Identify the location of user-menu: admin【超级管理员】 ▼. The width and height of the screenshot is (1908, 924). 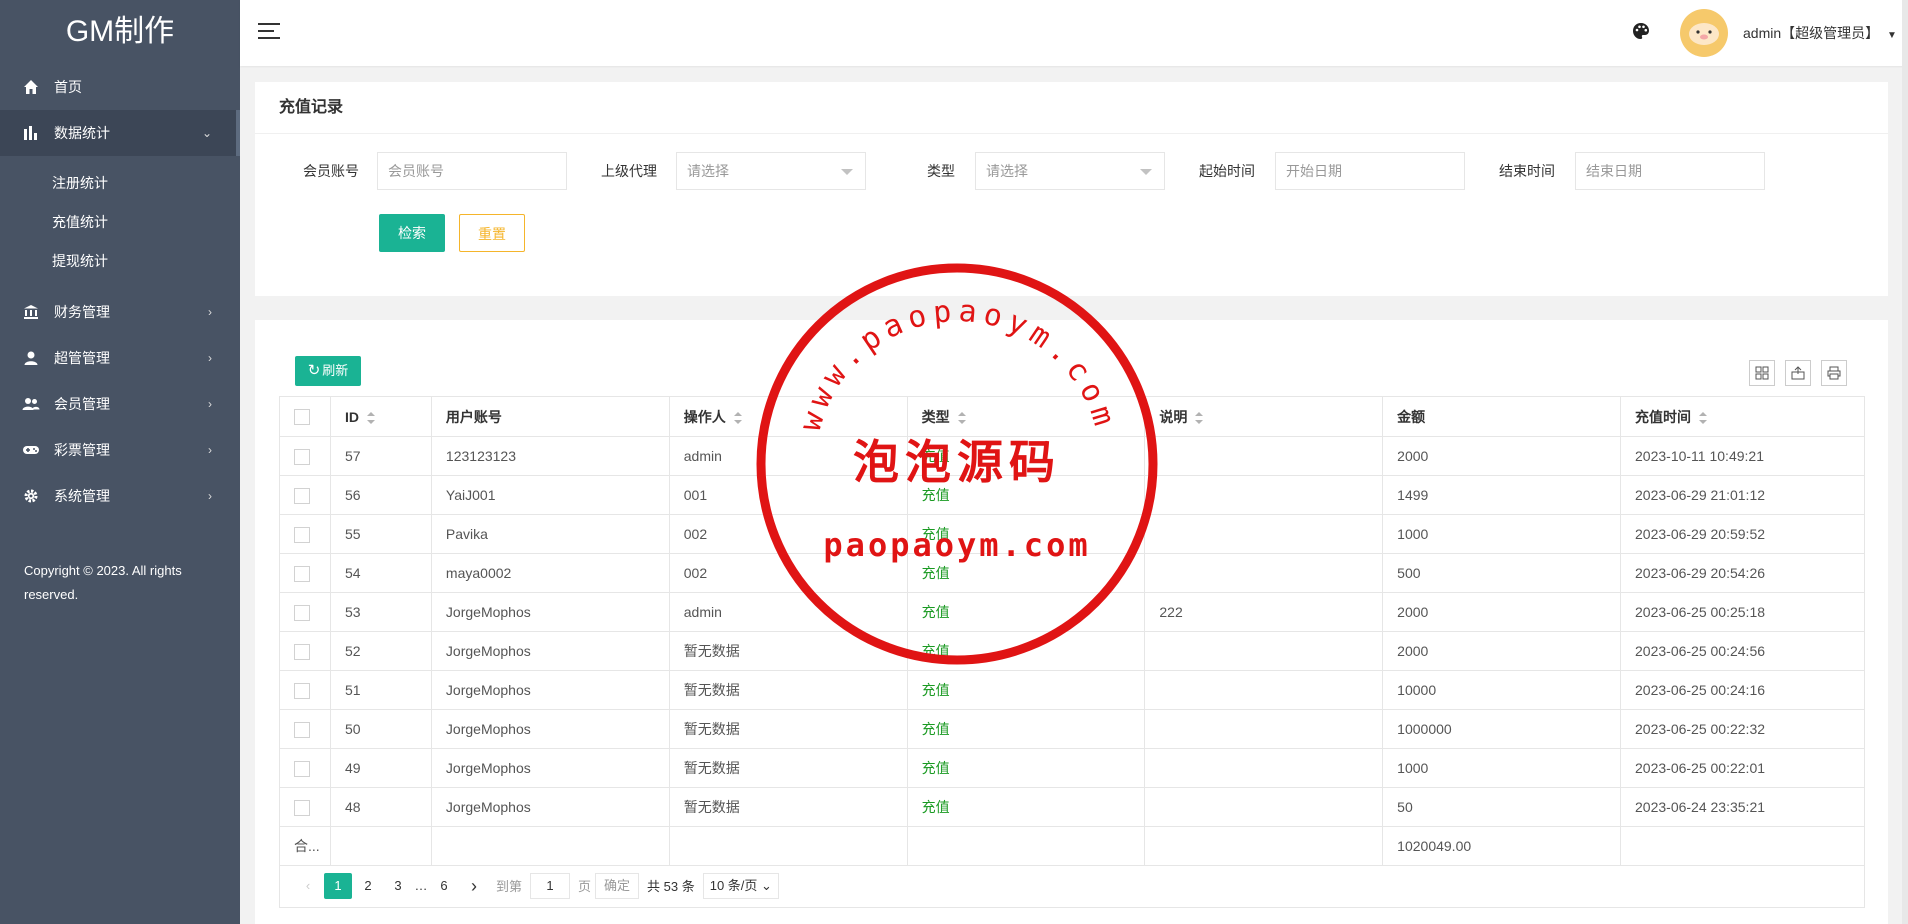
(1820, 33).